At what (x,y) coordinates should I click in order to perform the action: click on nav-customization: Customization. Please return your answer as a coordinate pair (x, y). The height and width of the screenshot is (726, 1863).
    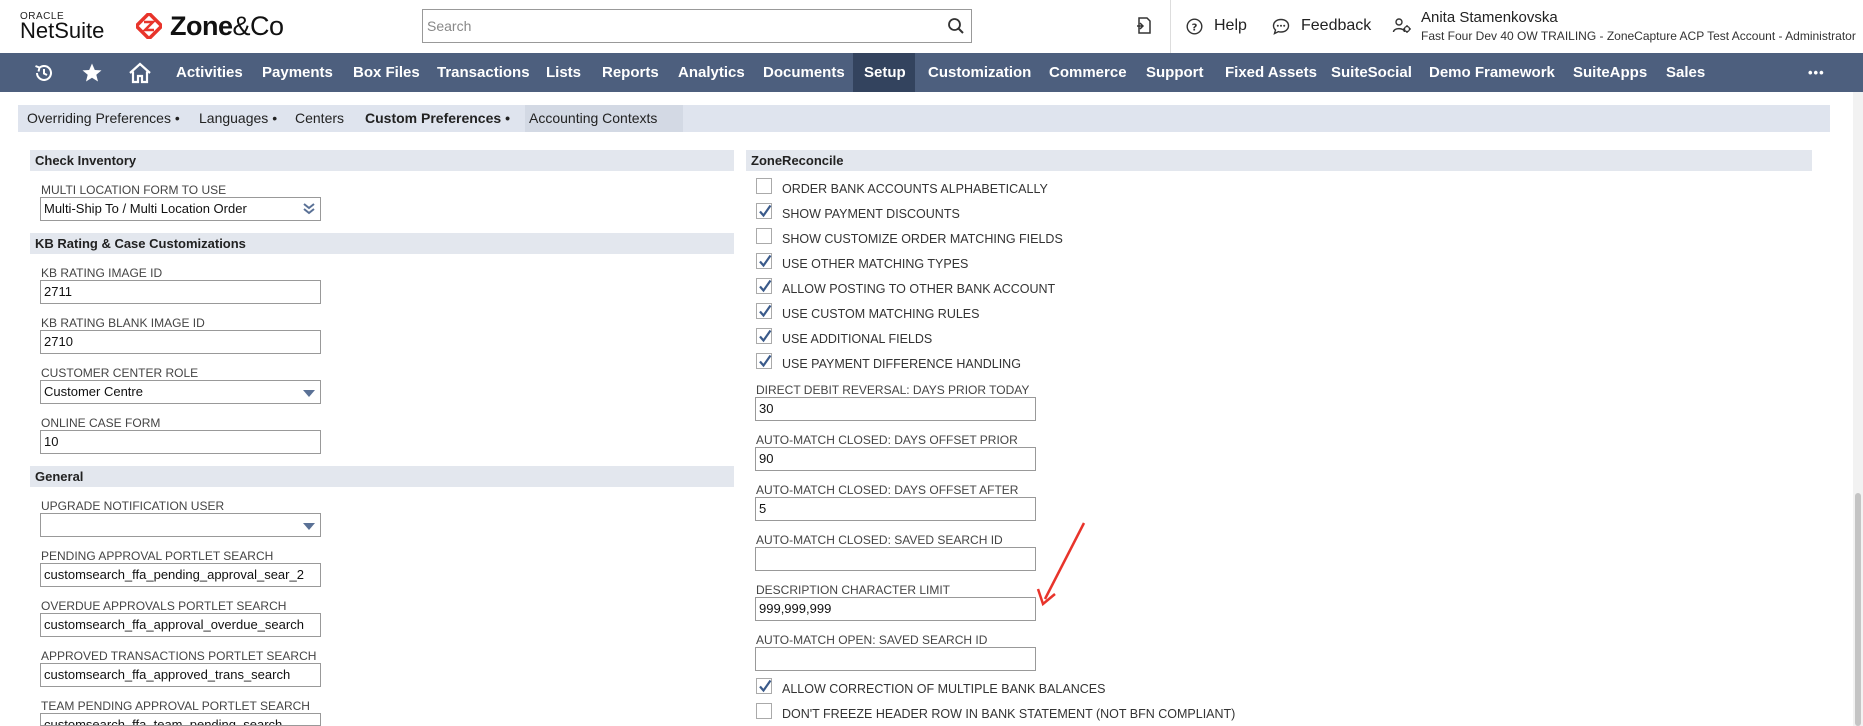
    Looking at the image, I should click on (979, 72).